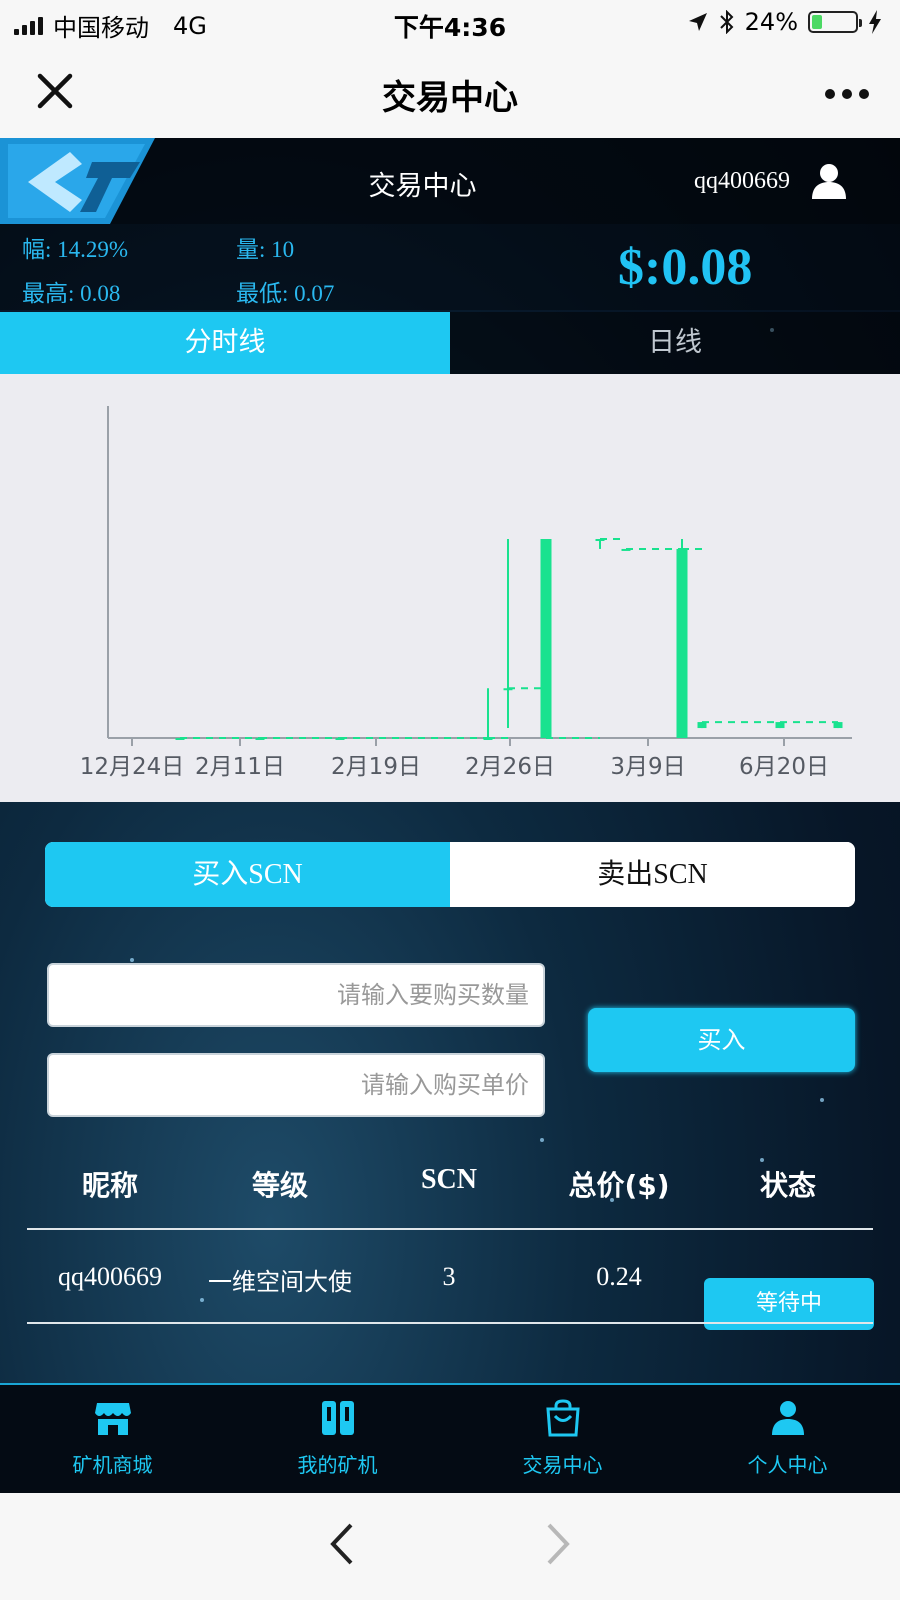 The image size is (900, 1600). Describe the element at coordinates (112, 1439) in the screenshot. I see `nav-shop: 矿机商城` at that location.